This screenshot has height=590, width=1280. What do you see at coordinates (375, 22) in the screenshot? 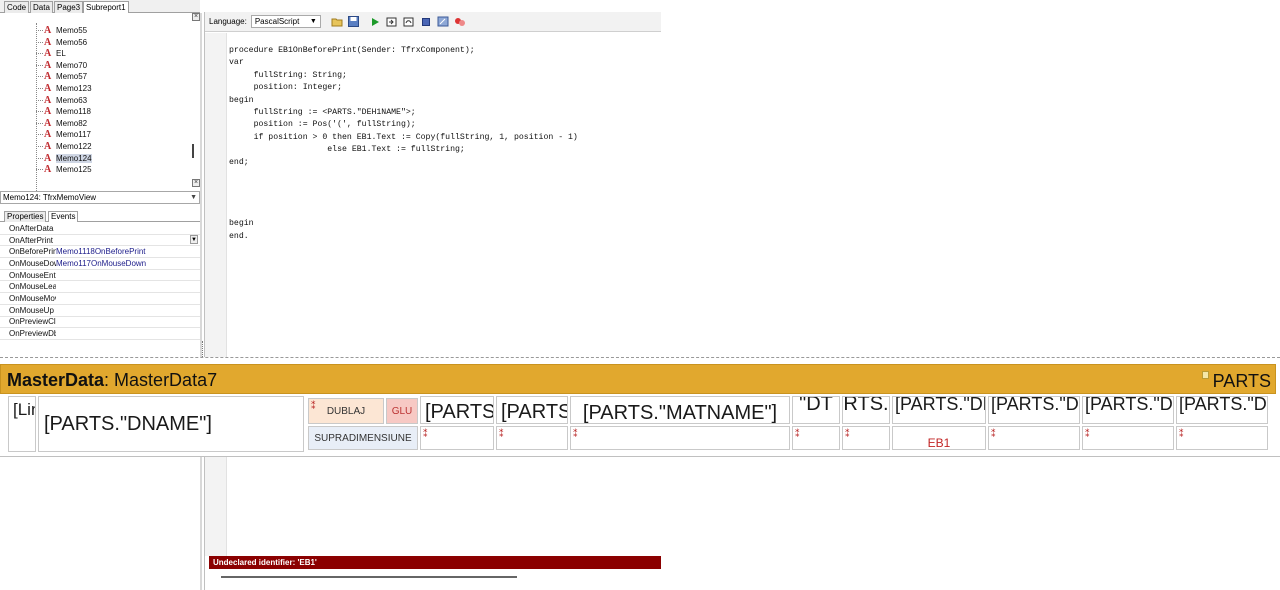
I see `run-icon` at bounding box center [375, 22].